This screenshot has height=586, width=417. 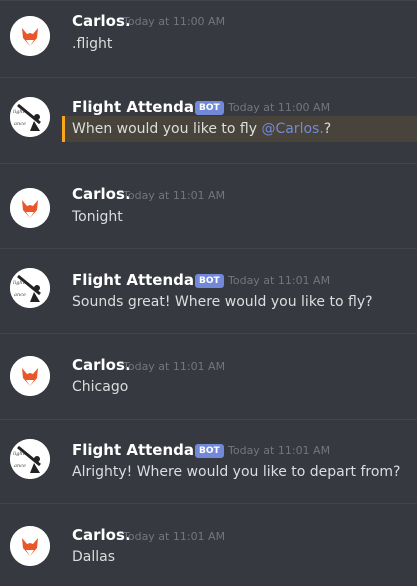 I want to click on message-content: When would you like to fly @Carlos.?, so click(x=201, y=129).